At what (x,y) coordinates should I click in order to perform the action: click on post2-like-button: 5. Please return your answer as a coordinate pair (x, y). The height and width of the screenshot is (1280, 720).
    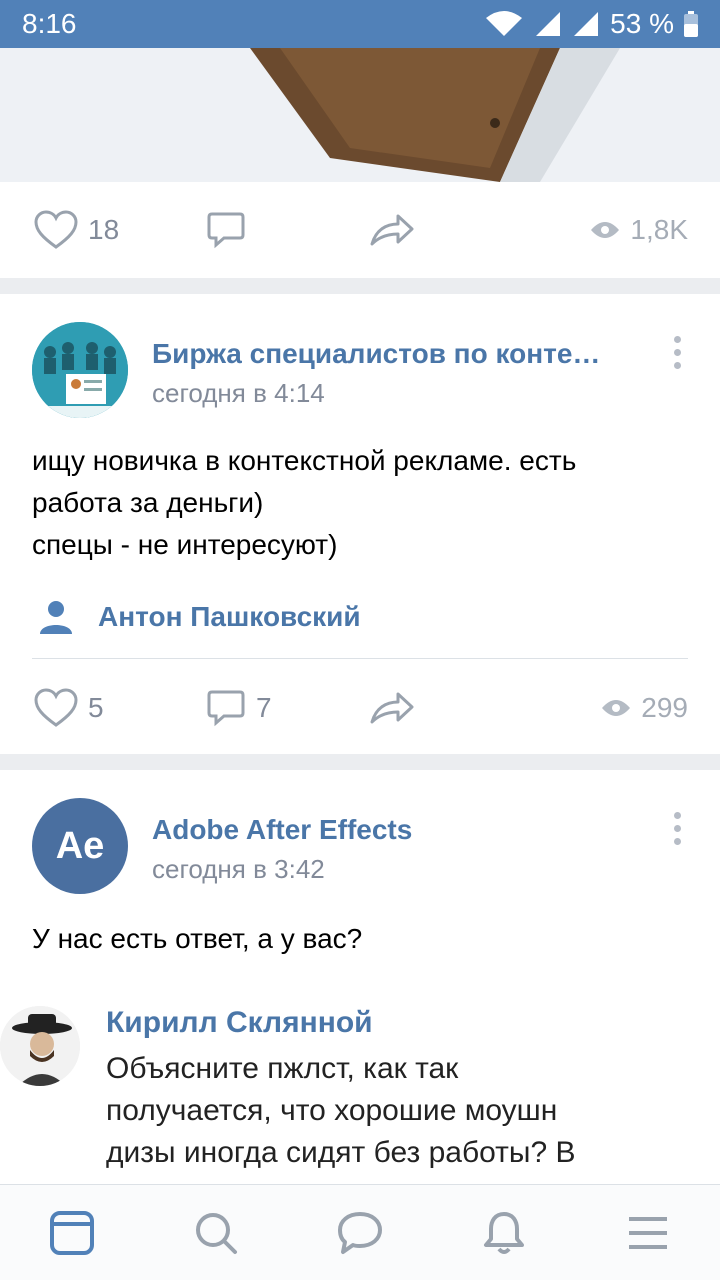
    Looking at the image, I should click on (69, 708).